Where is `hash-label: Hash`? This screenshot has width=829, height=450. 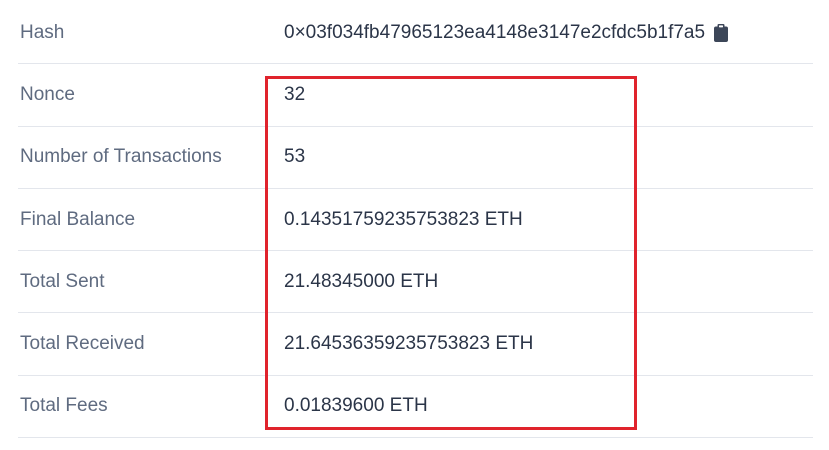 hash-label: Hash is located at coordinates (42, 32).